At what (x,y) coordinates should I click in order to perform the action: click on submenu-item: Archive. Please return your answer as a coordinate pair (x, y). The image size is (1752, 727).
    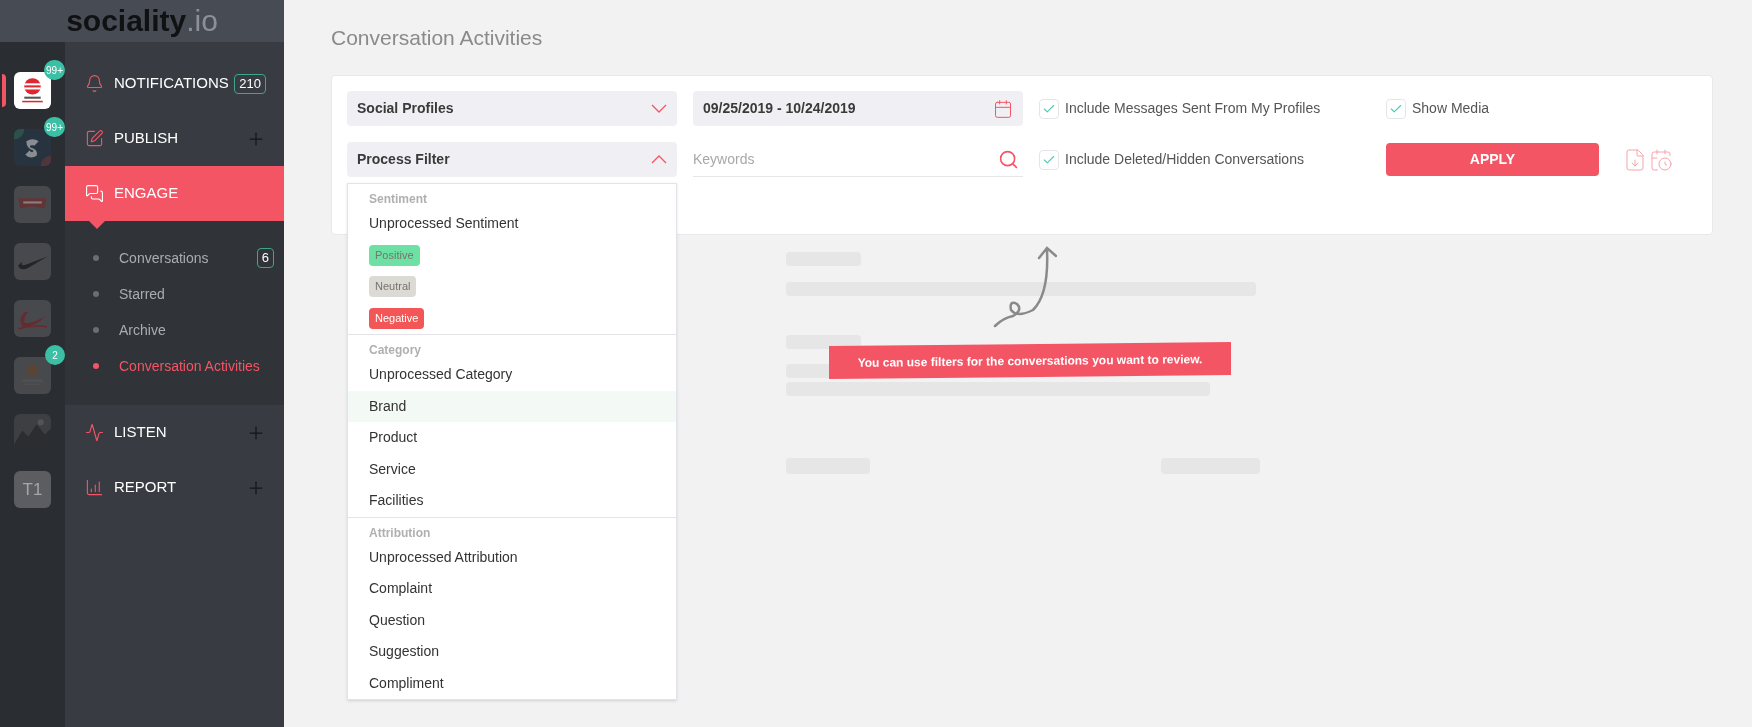
    Looking at the image, I should click on (174, 330).